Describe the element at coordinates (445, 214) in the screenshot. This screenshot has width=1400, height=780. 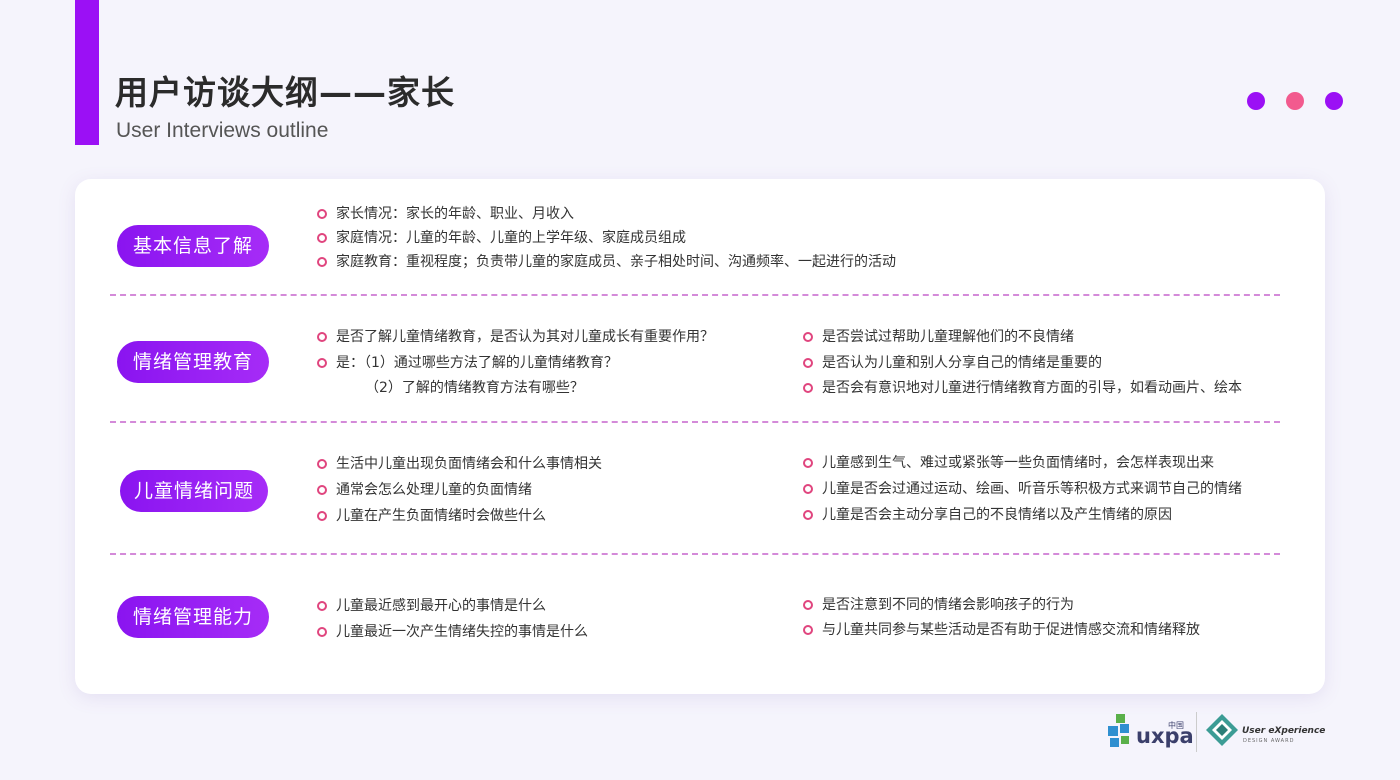
I see `list-item: 家长情况：家长的年龄、职业、月收入` at that location.